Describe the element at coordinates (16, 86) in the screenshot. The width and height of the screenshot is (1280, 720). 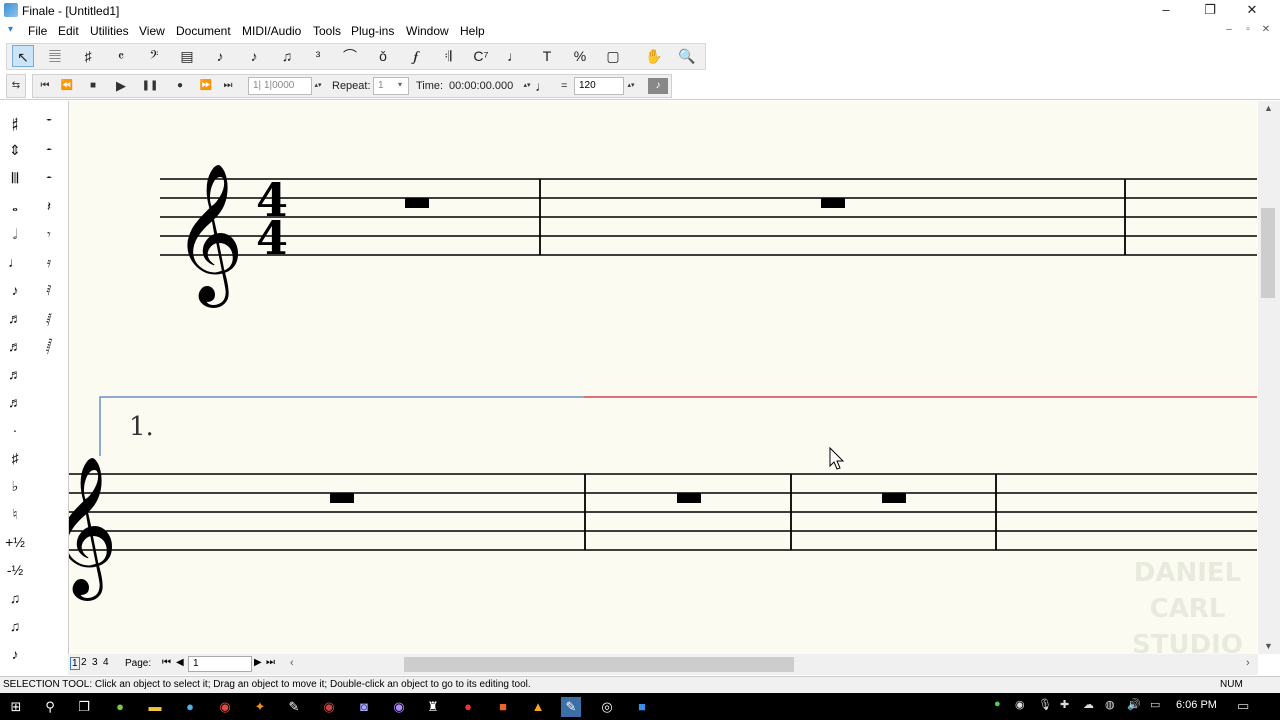
I see `playback-settings-icon: ⇆` at that location.